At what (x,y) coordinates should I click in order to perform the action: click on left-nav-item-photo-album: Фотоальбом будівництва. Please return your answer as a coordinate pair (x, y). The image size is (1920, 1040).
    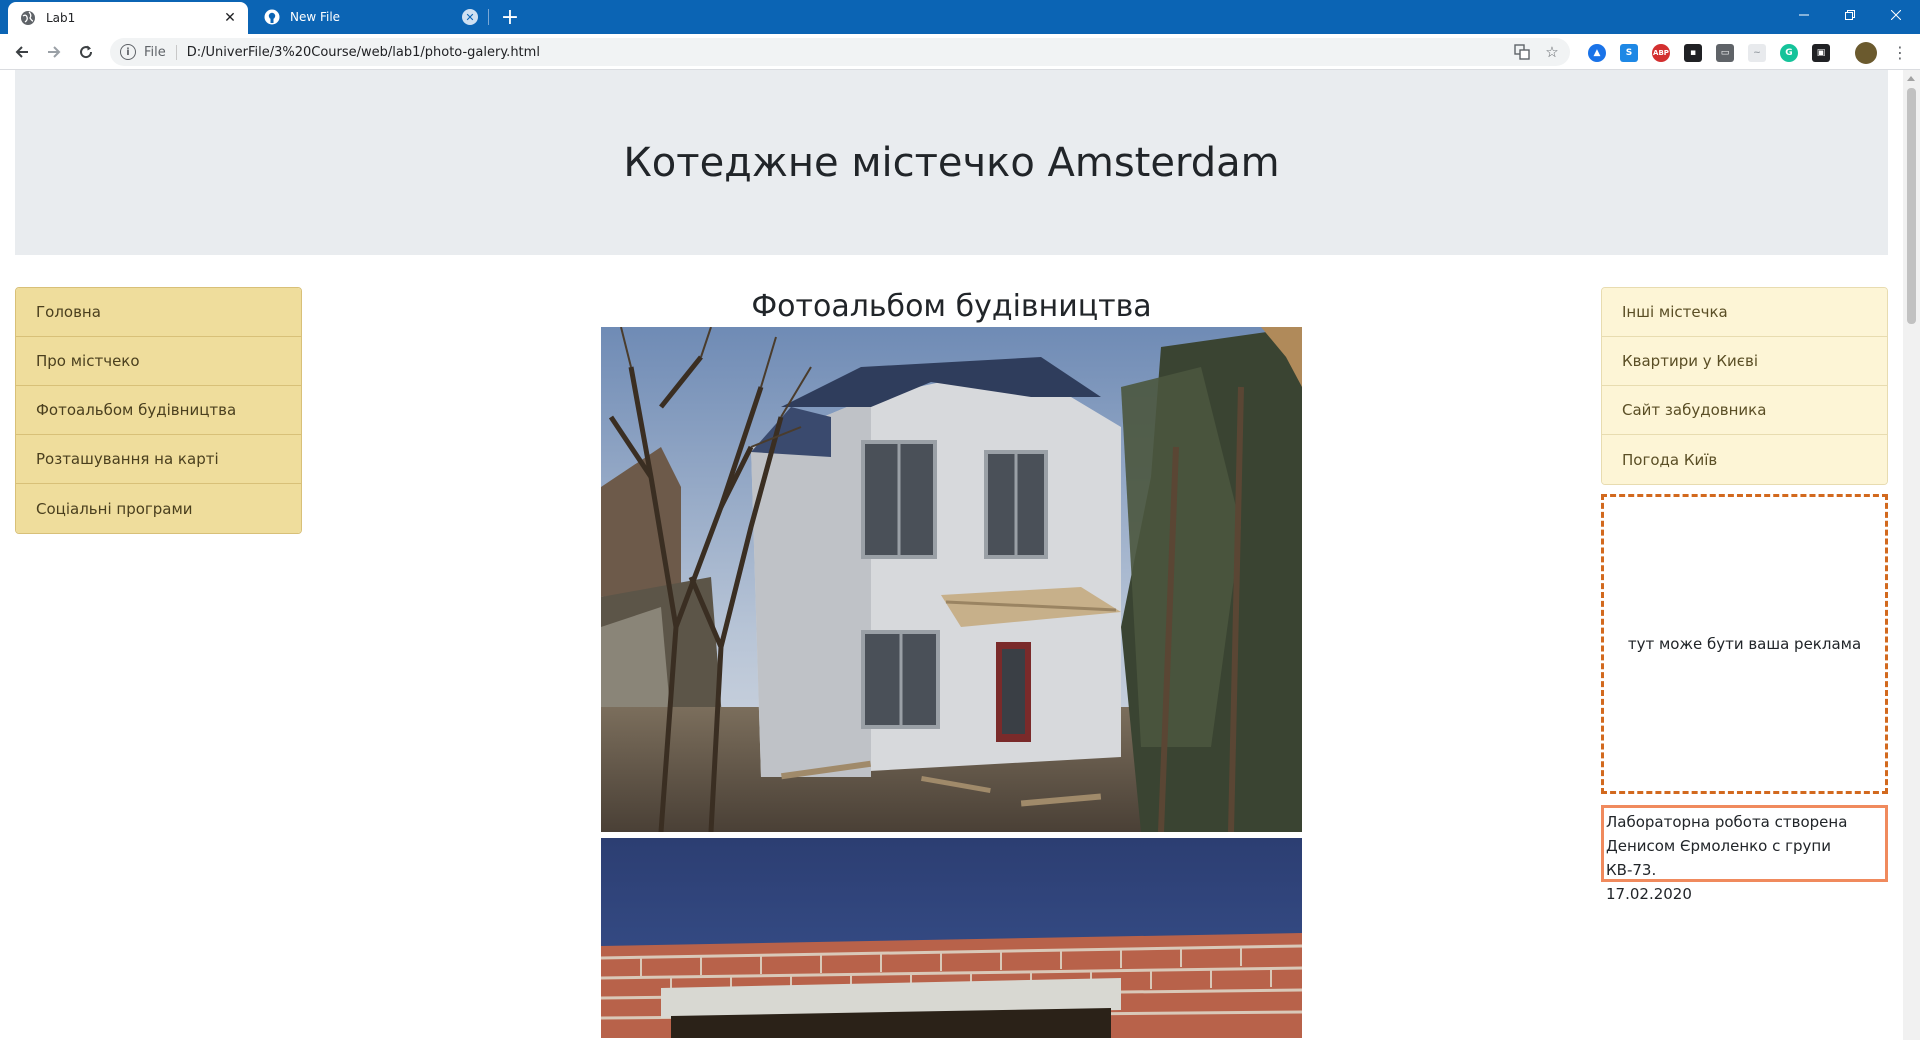
    Looking at the image, I should click on (158, 410).